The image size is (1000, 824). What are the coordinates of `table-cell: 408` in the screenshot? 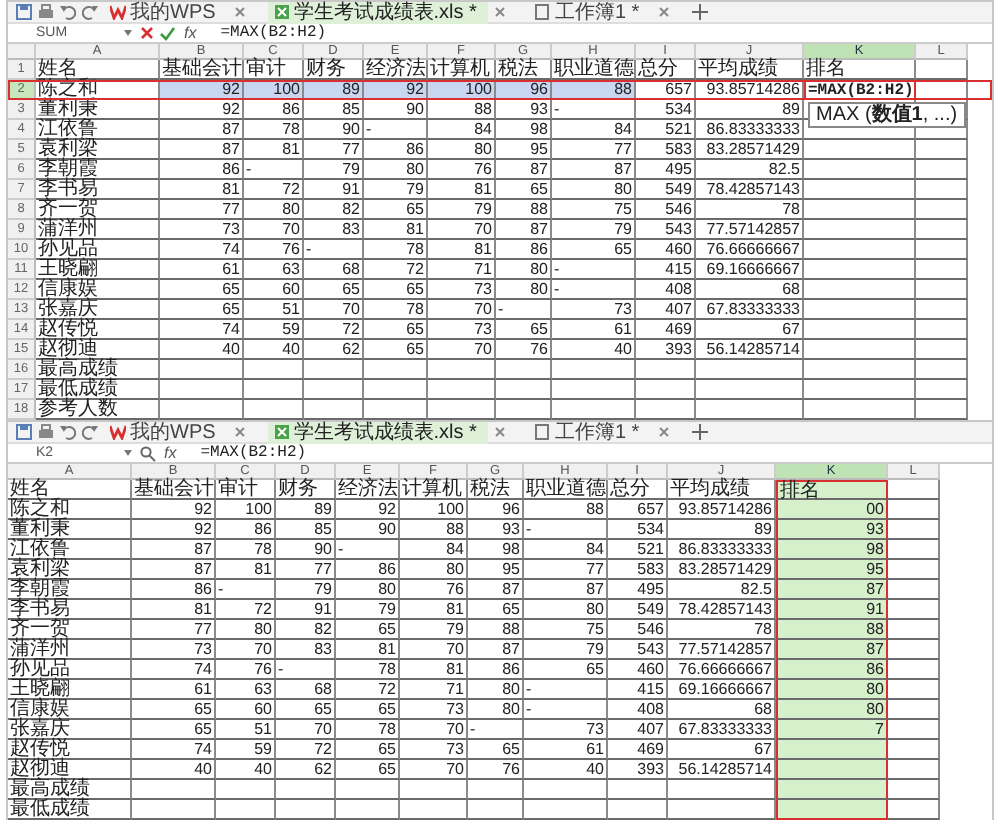 It's located at (666, 290).